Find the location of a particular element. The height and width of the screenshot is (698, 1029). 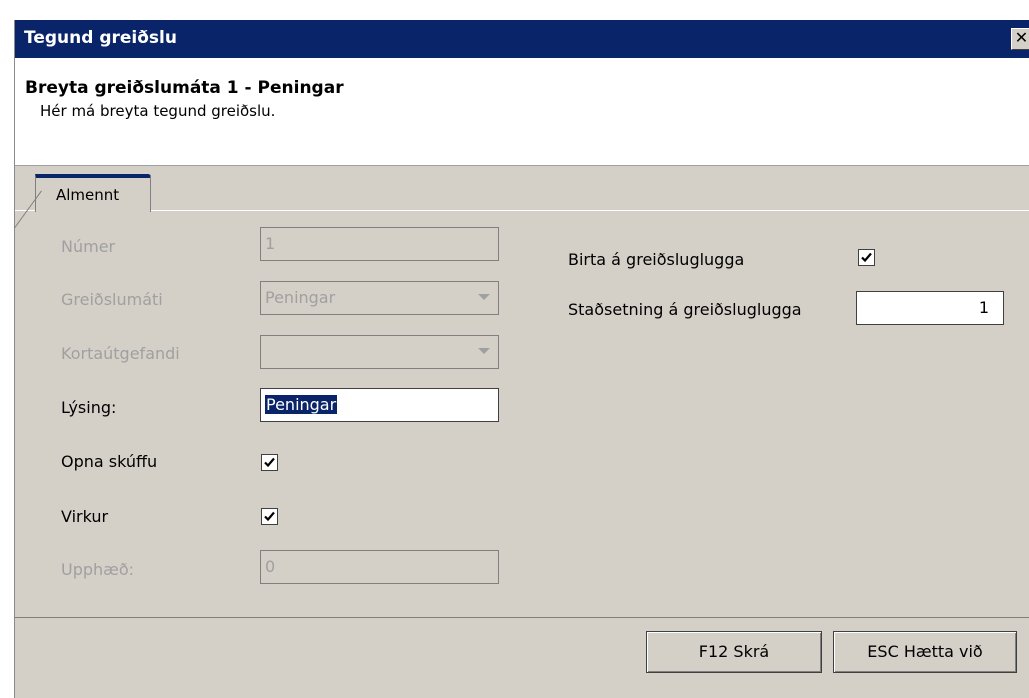

stadsetning-value: 1 is located at coordinates (983, 307).